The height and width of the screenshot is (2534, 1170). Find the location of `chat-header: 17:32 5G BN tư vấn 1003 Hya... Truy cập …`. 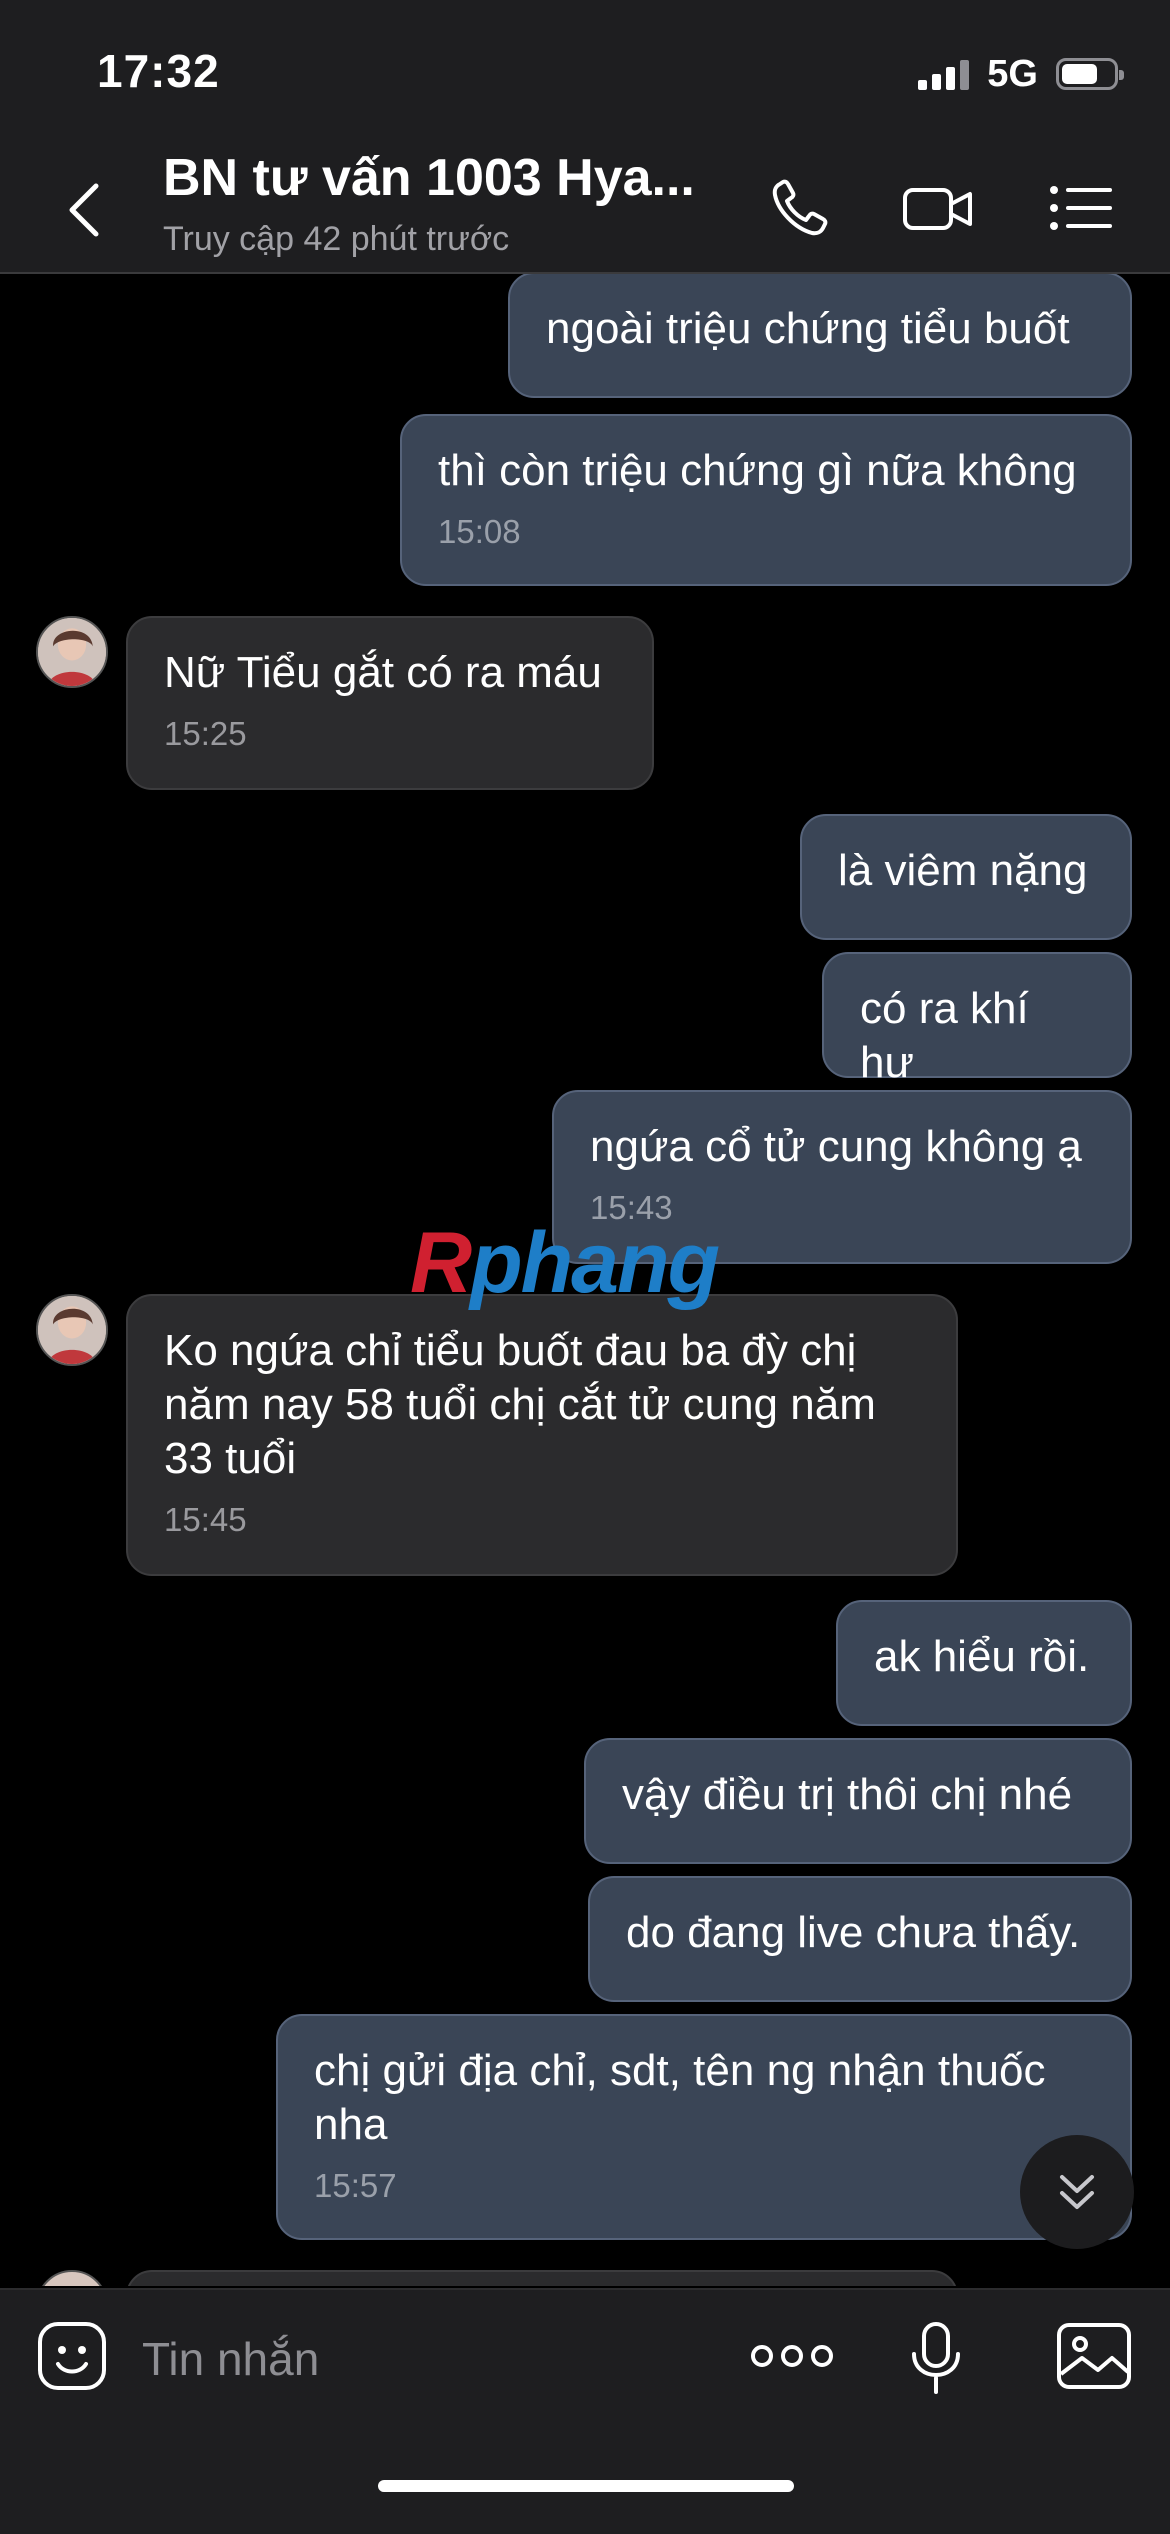

chat-header: 17:32 5G BN tư vấn 1003 Hya... Truy cập … is located at coordinates (585, 137).